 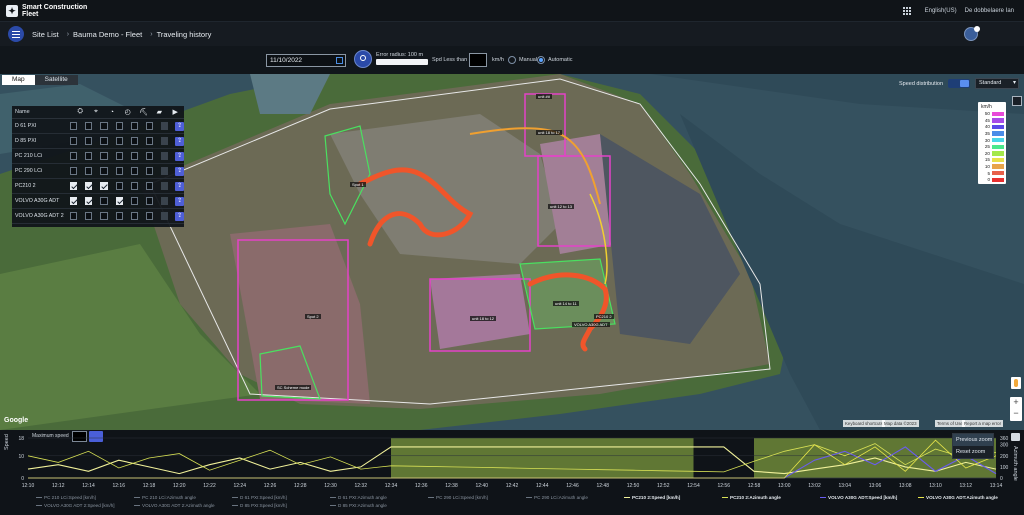 I want to click on previous-zoom-item: Previous zoom, so click(x=973, y=440).